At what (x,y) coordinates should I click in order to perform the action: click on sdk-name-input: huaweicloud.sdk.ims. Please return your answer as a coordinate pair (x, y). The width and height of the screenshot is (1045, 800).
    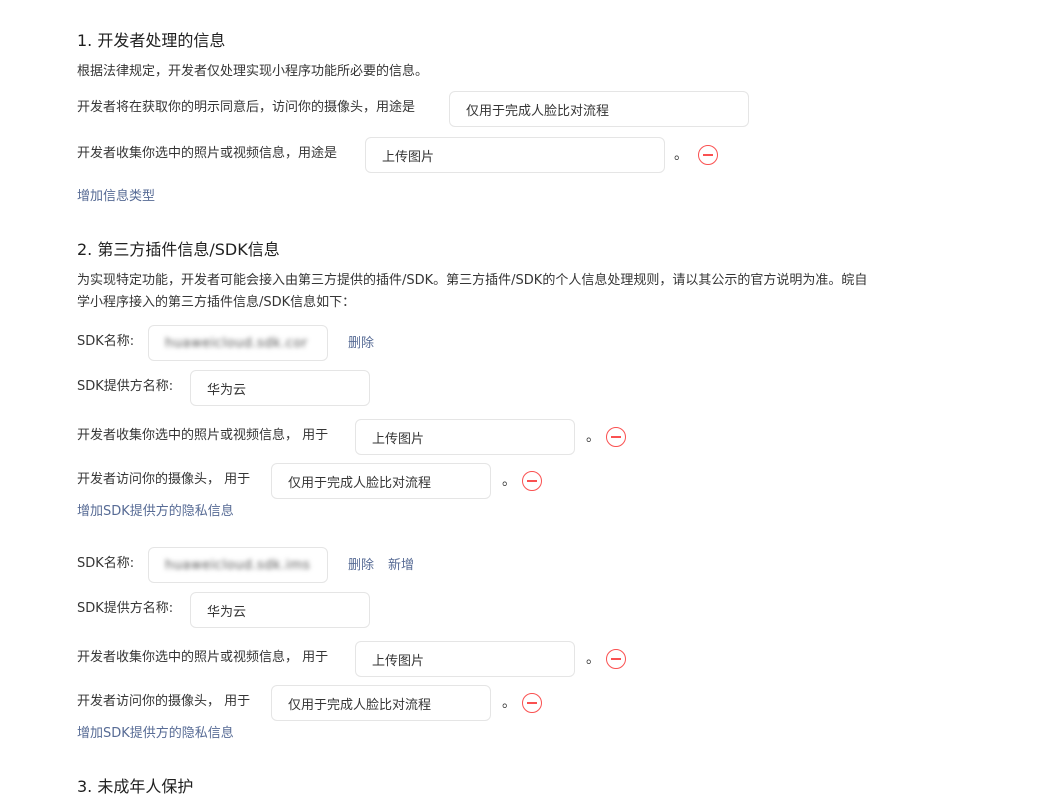
    Looking at the image, I should click on (238, 565).